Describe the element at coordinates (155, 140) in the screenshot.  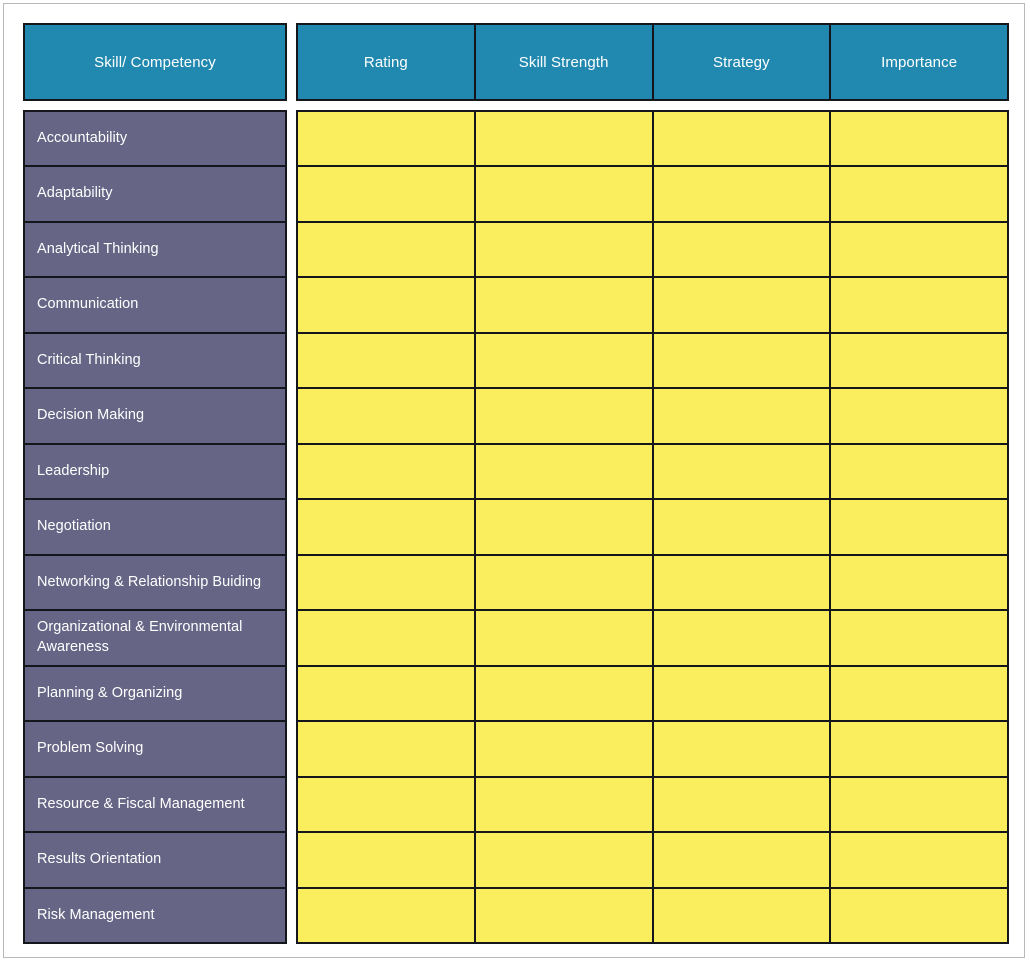
I see `skill-label: Accountability` at that location.